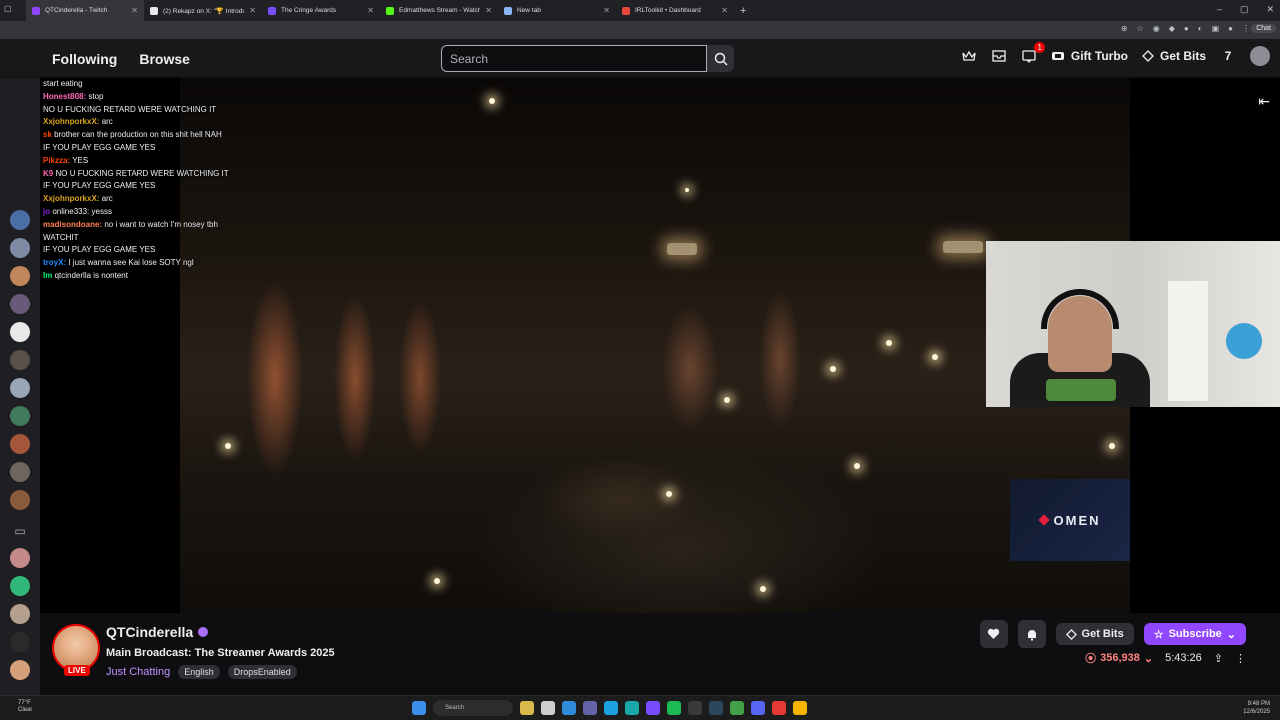 The image size is (1280, 720). Describe the element at coordinates (8, 8) in the screenshot. I see `window-icon: ▢` at that location.